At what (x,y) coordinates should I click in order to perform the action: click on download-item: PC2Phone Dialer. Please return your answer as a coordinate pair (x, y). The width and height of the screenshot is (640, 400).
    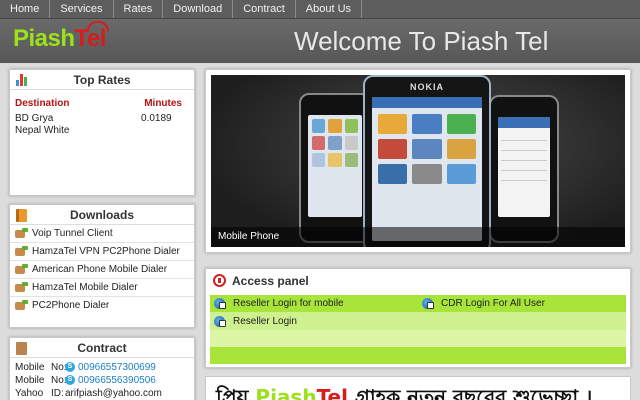
    Looking at the image, I should click on (102, 306).